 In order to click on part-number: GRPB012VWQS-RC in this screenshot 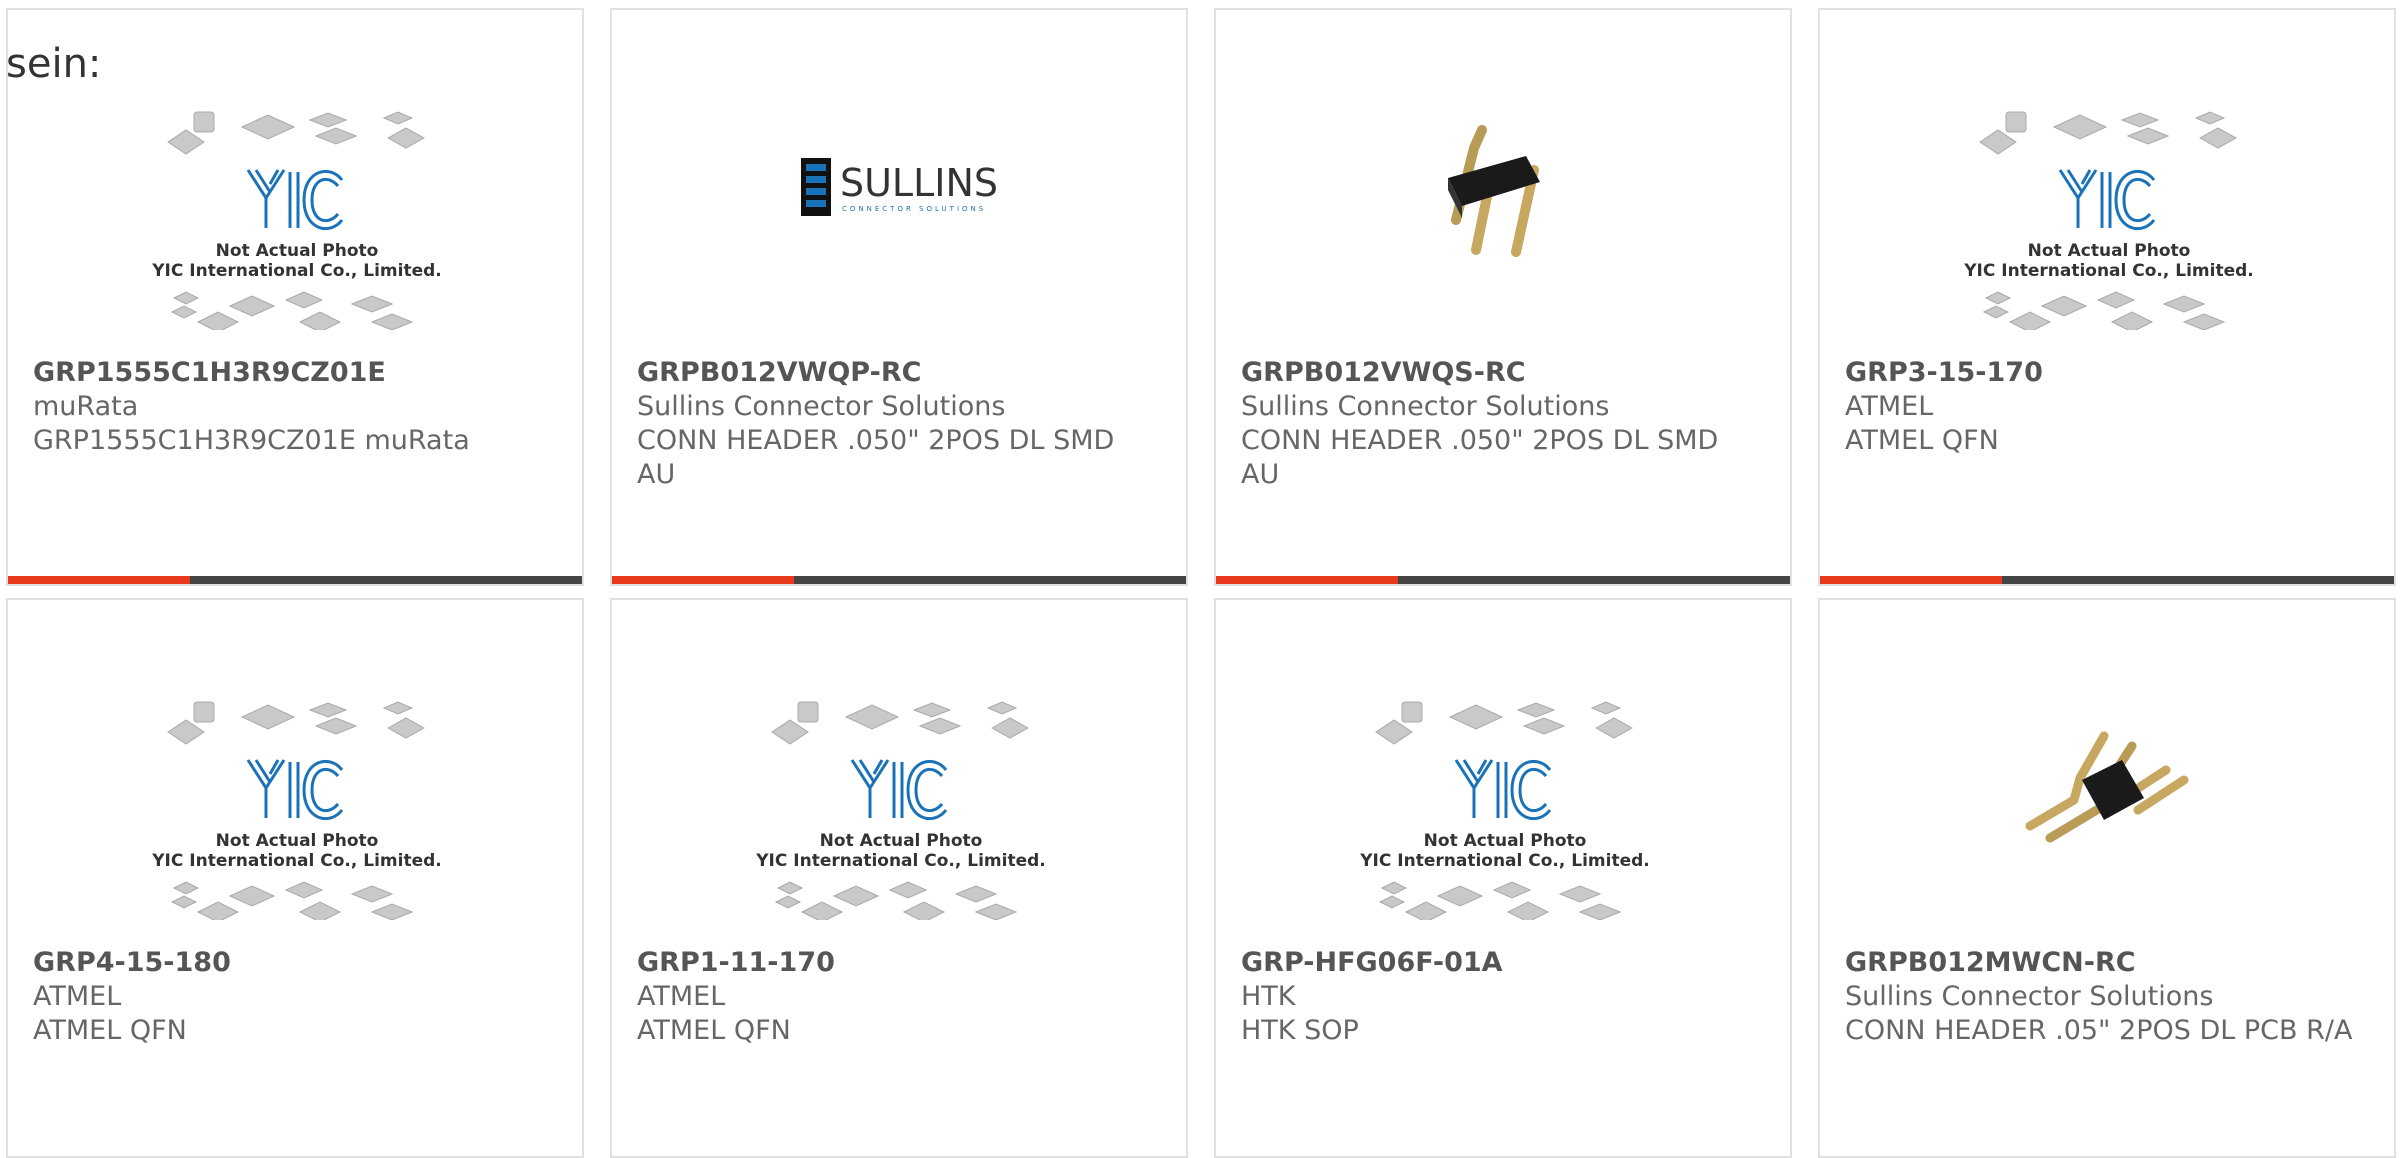, I will do `click(1503, 373)`.